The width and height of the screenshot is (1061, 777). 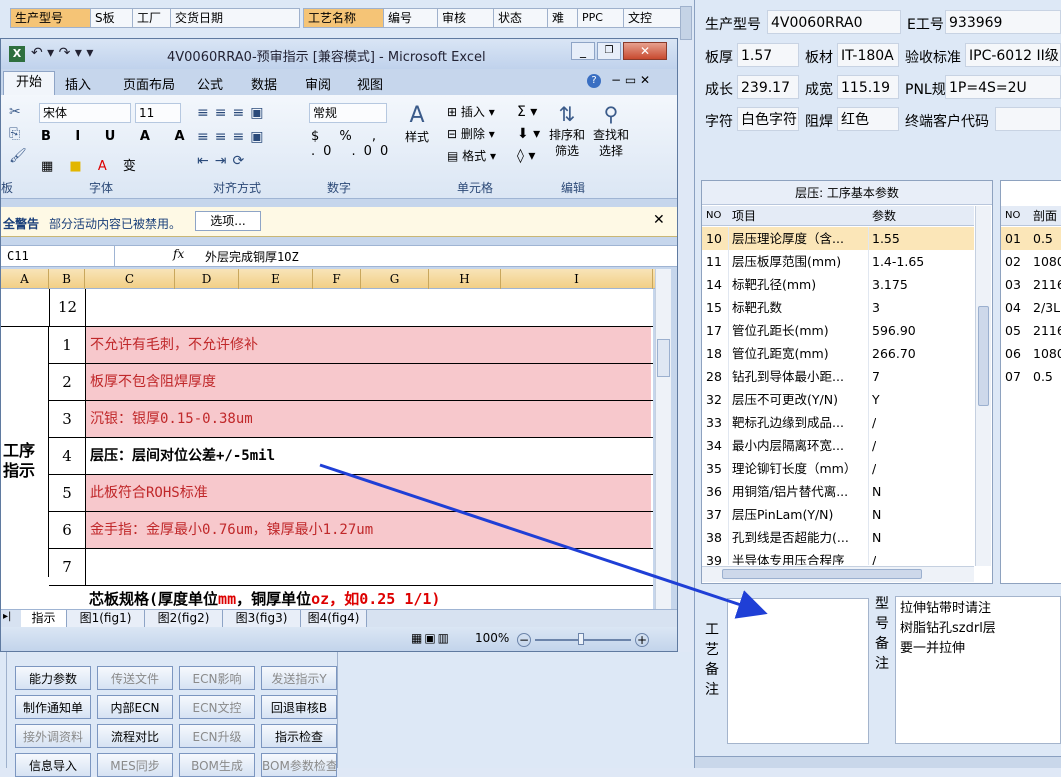 I want to click on fx-icon: fx, so click(x=178, y=254).